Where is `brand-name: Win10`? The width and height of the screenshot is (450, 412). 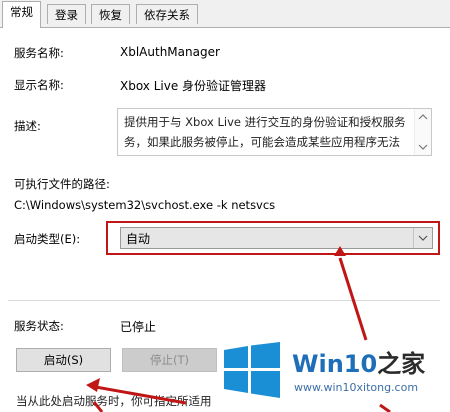 brand-name: Win10 is located at coordinates (335, 364).